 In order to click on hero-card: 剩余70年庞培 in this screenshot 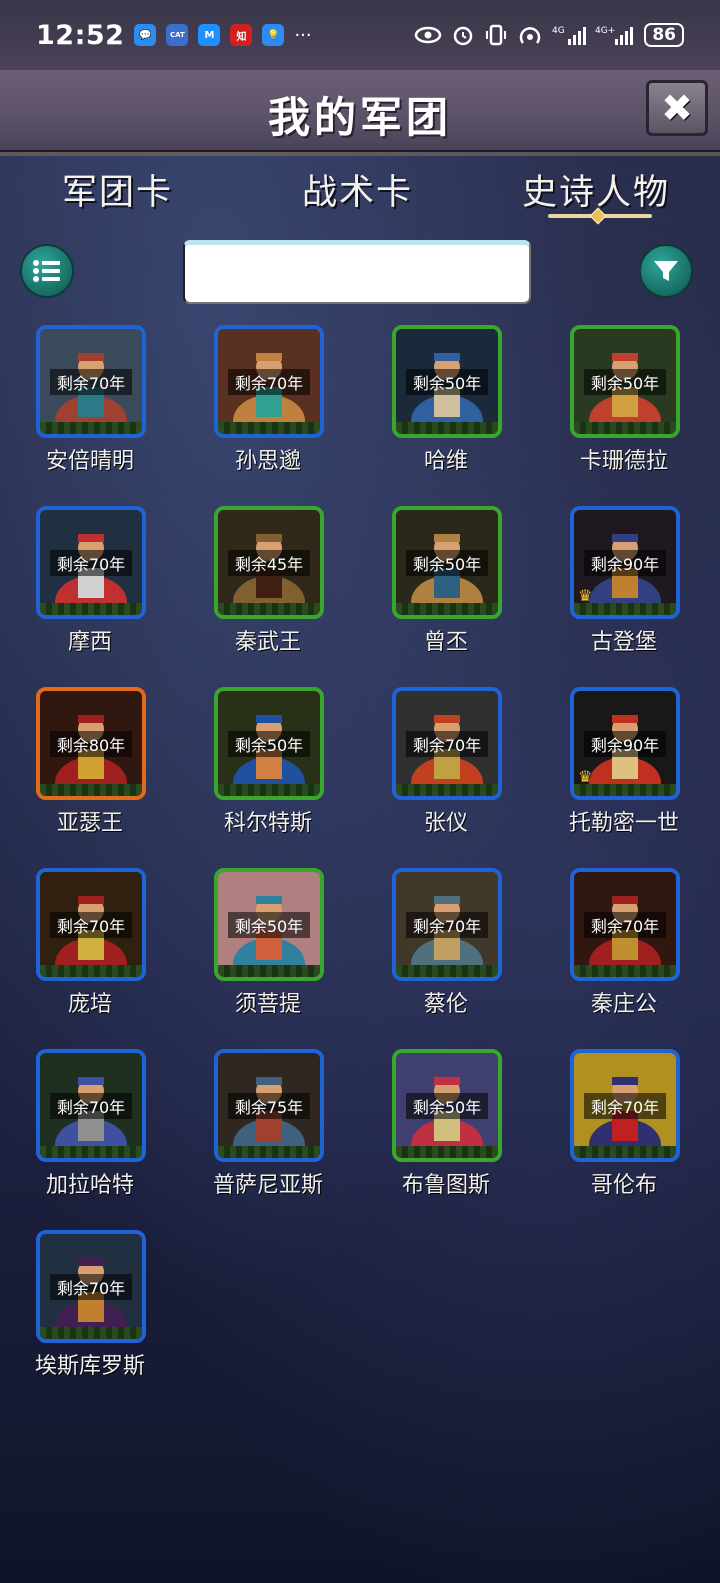, I will do `click(80, 948)`.